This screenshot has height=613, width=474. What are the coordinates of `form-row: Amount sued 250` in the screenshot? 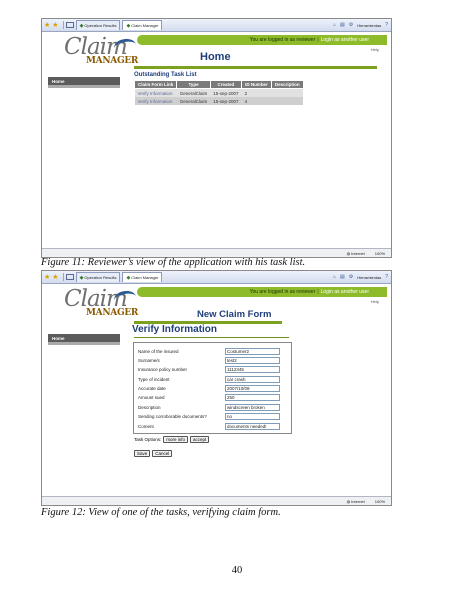 It's located at (209, 397).